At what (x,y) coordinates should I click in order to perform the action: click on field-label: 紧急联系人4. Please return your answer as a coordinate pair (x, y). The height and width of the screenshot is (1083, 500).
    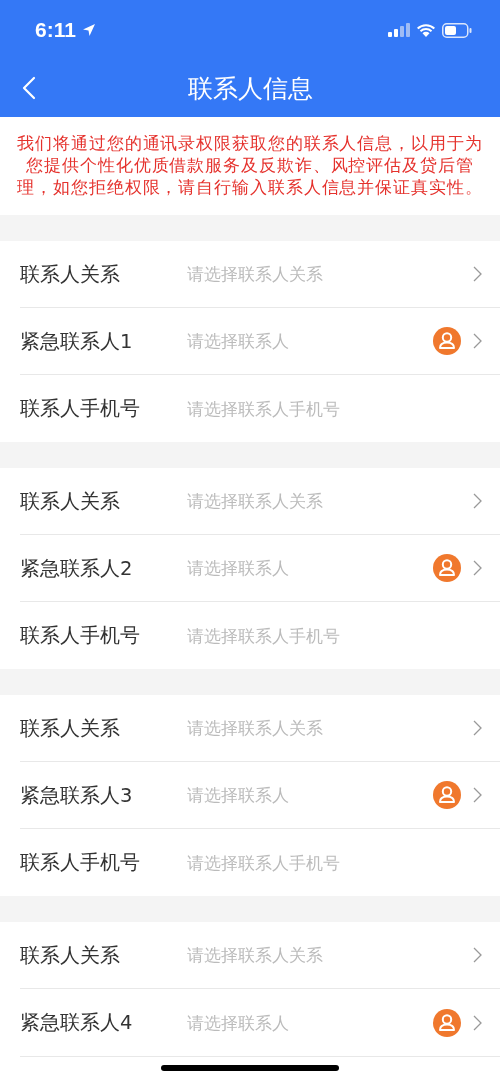
    Looking at the image, I should click on (77, 1023).